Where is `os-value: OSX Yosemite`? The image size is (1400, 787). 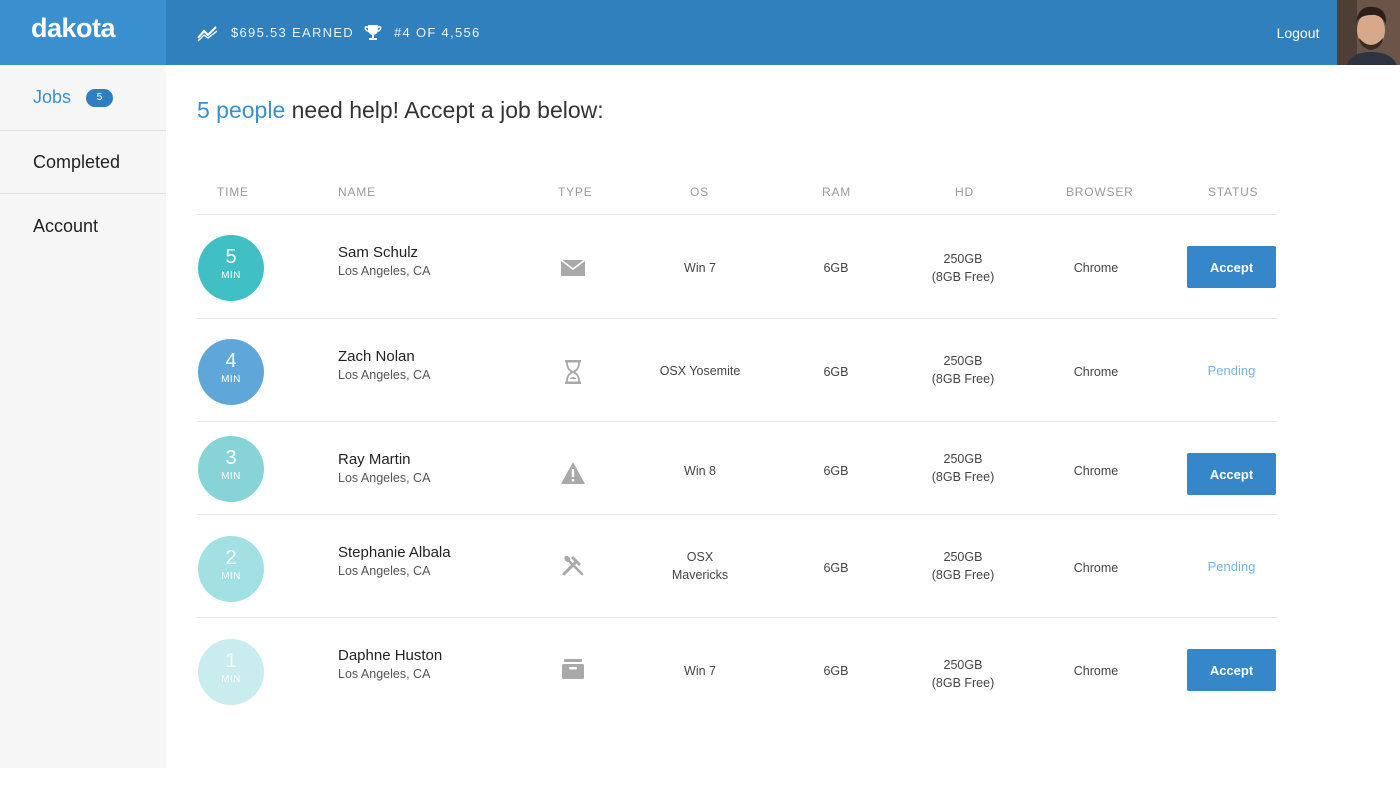
os-value: OSX Yosemite is located at coordinates (700, 371).